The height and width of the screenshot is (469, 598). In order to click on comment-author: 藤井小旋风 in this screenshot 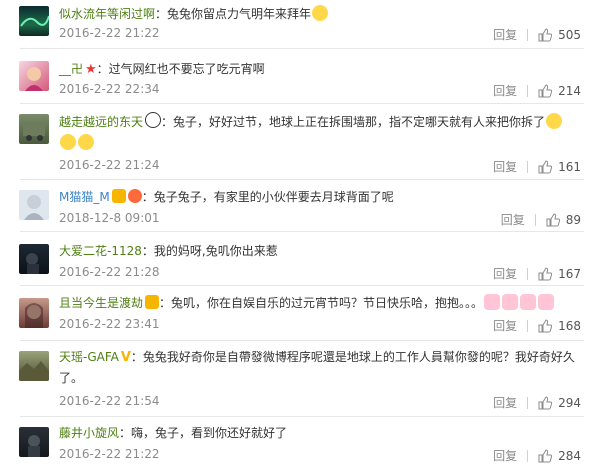, I will do `click(89, 433)`.